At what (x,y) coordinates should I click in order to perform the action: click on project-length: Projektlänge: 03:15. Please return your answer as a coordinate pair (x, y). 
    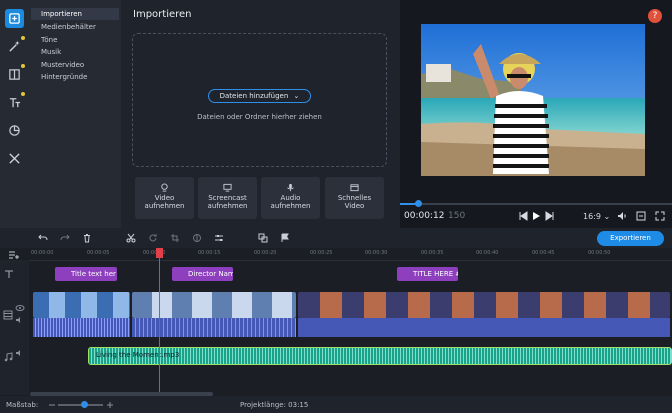
    Looking at the image, I should click on (274, 405).